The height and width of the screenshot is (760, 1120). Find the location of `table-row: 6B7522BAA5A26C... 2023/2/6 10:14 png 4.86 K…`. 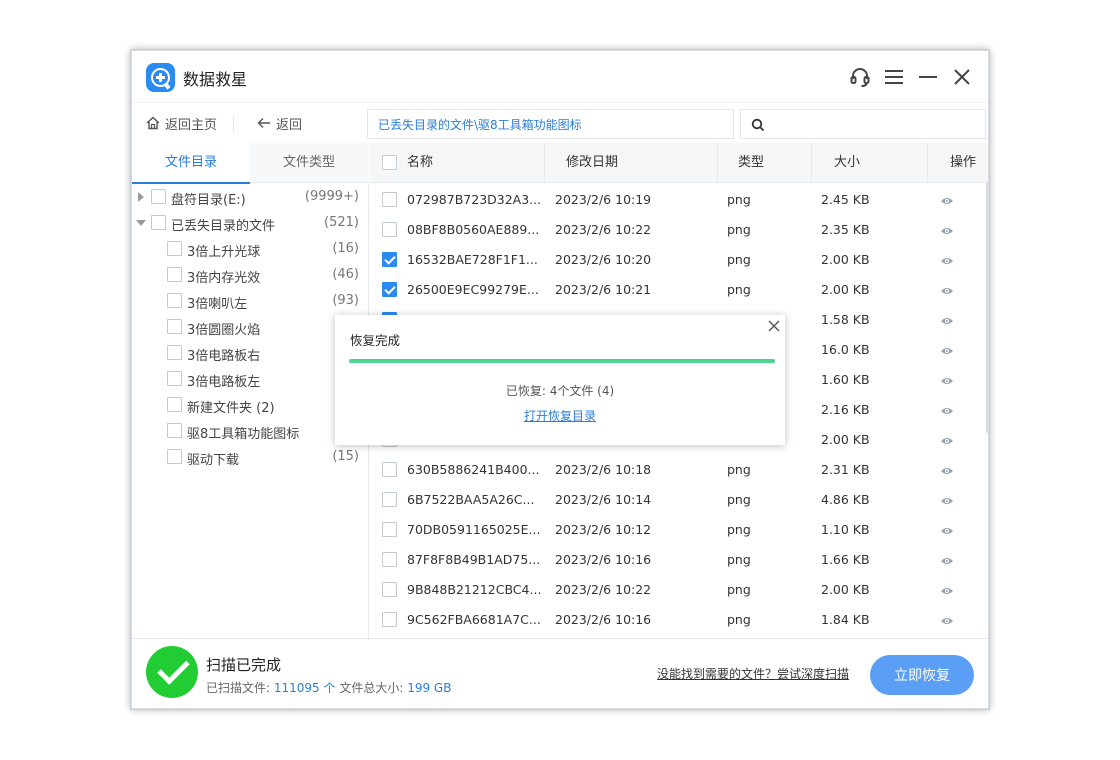

table-row: 6B7522BAA5A26C... 2023/2/6 10:14 png 4.86 K… is located at coordinates (675, 499).